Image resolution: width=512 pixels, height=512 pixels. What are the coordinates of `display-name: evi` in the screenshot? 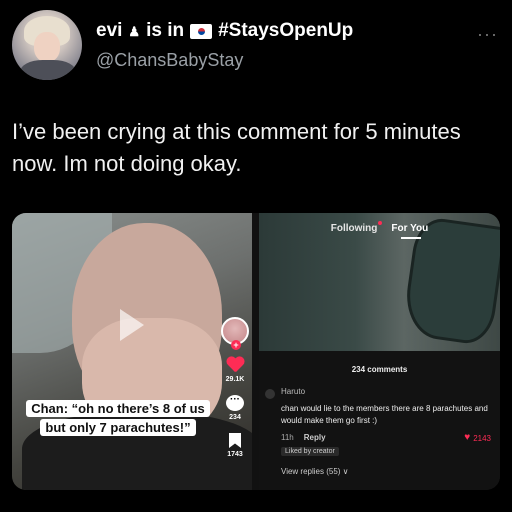 It's located at (109, 31).